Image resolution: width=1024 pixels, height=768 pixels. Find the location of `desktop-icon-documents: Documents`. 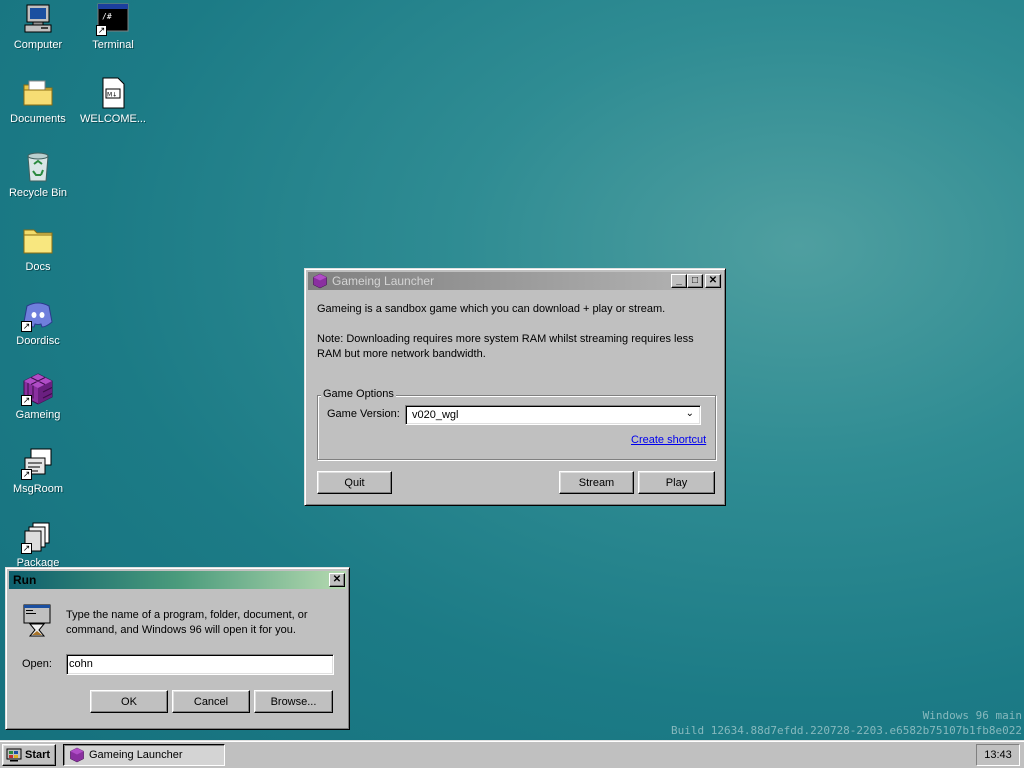

desktop-icon-documents: Documents is located at coordinates (38, 100).